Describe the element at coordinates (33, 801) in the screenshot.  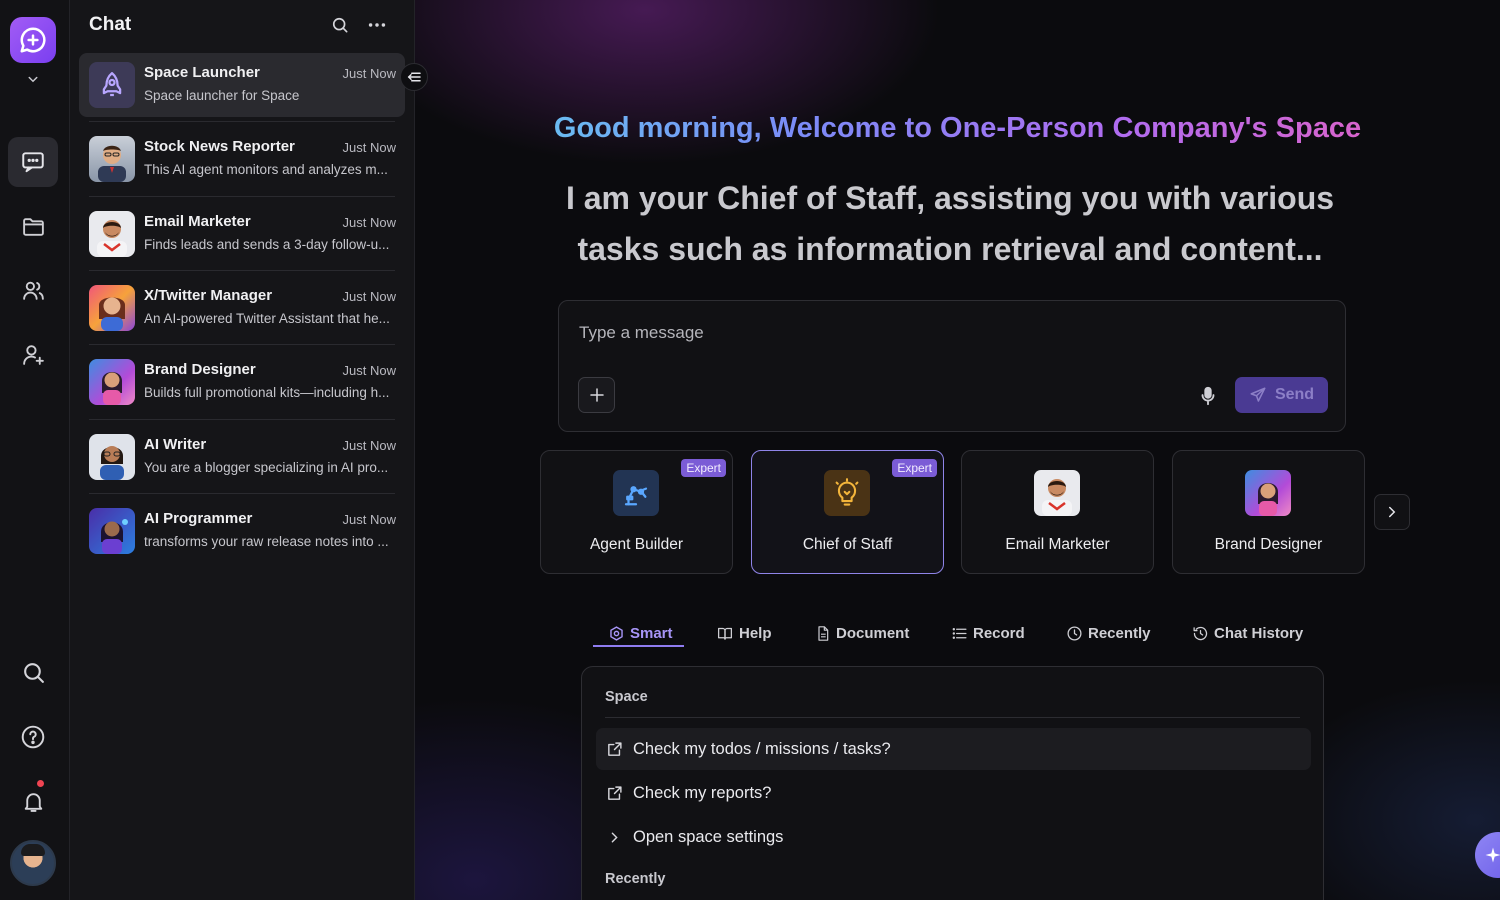
I see `rail-notifications-button` at that location.